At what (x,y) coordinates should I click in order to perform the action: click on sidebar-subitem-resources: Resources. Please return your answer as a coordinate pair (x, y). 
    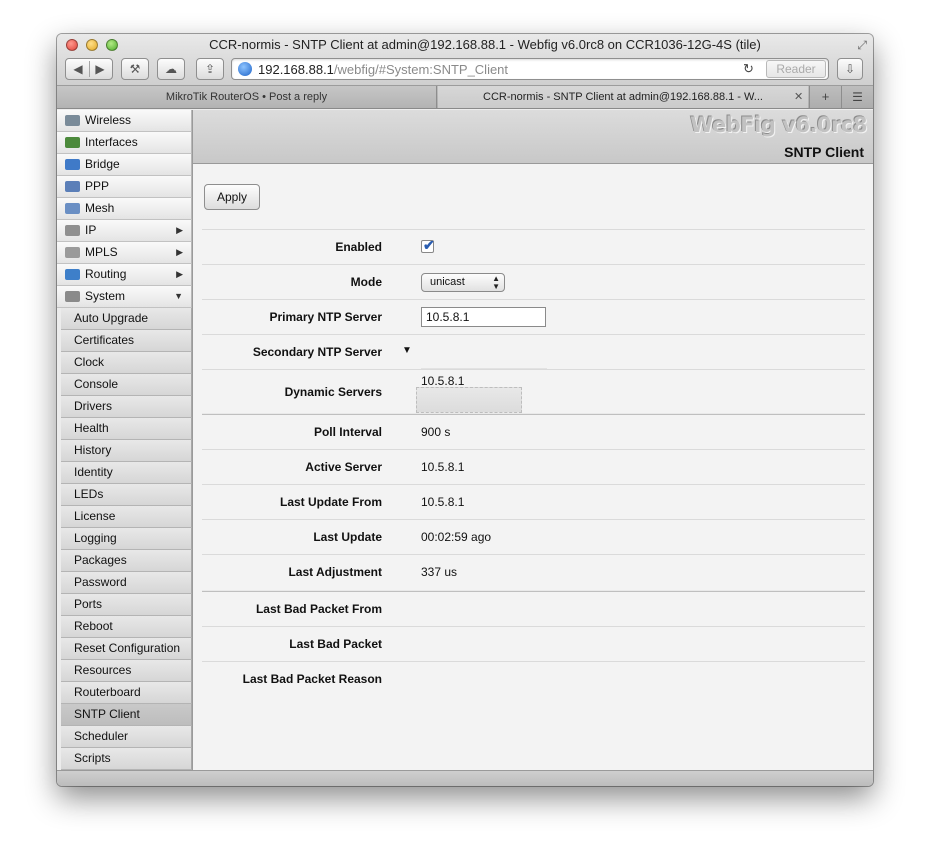
    Looking at the image, I should click on (126, 671).